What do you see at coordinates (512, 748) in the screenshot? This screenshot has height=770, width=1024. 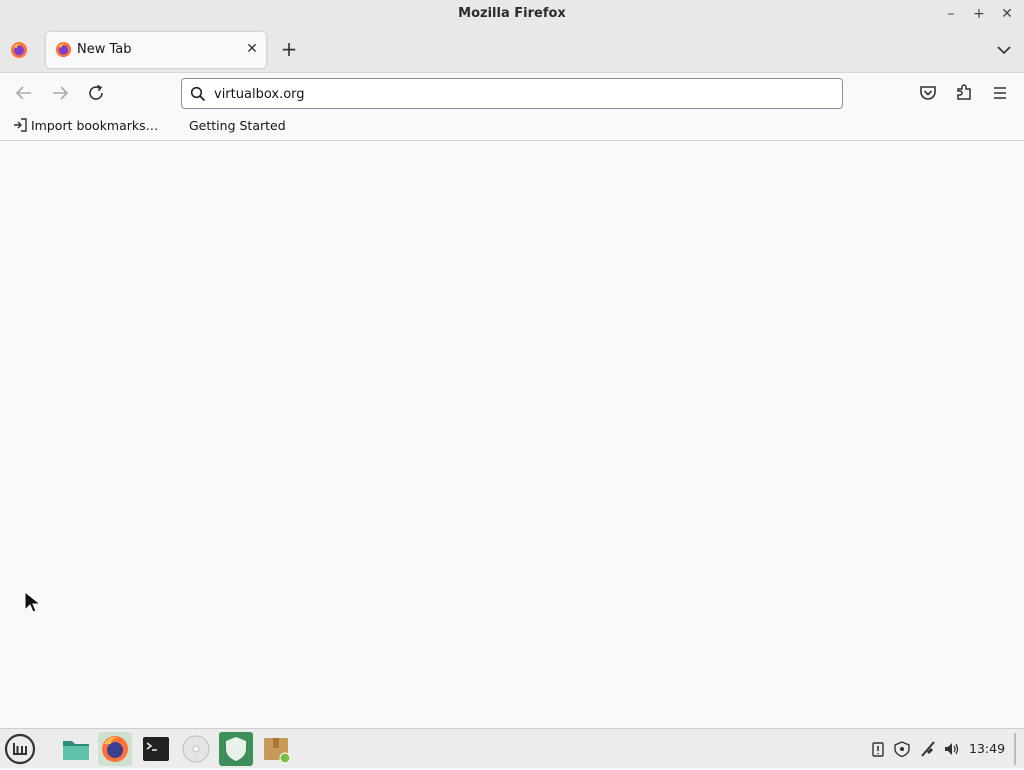 I see `taskbar: 13:49` at bounding box center [512, 748].